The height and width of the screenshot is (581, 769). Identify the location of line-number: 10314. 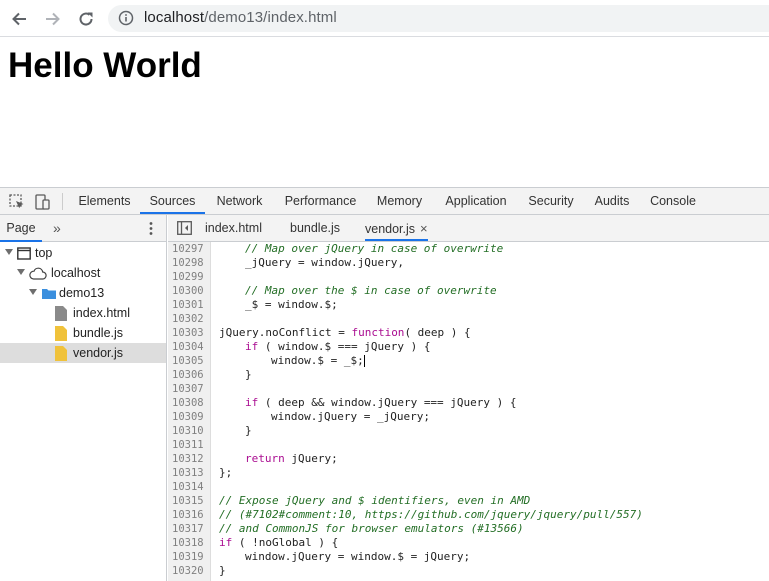
(190, 487).